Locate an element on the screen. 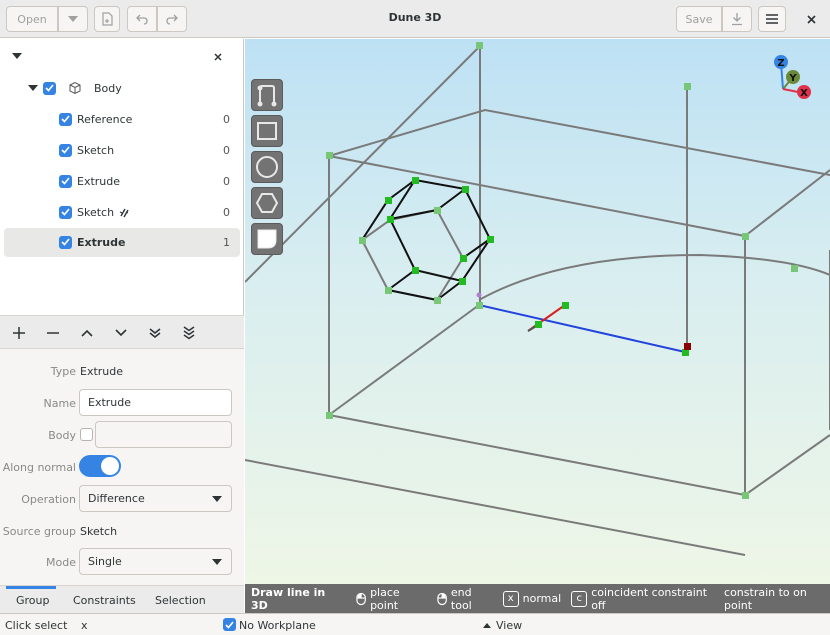 This screenshot has height=635, width=830. tree-row-sketch-2: Sketch 0 is located at coordinates (151, 212).